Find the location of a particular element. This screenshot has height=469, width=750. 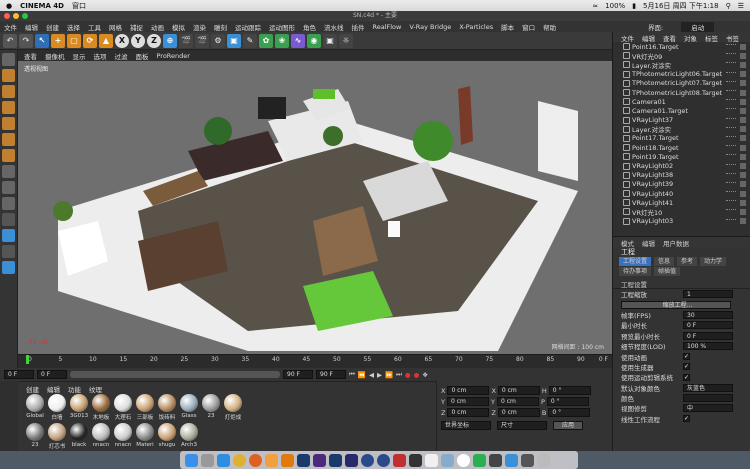

attribute-tab: 信息 is located at coordinates (664, 261).